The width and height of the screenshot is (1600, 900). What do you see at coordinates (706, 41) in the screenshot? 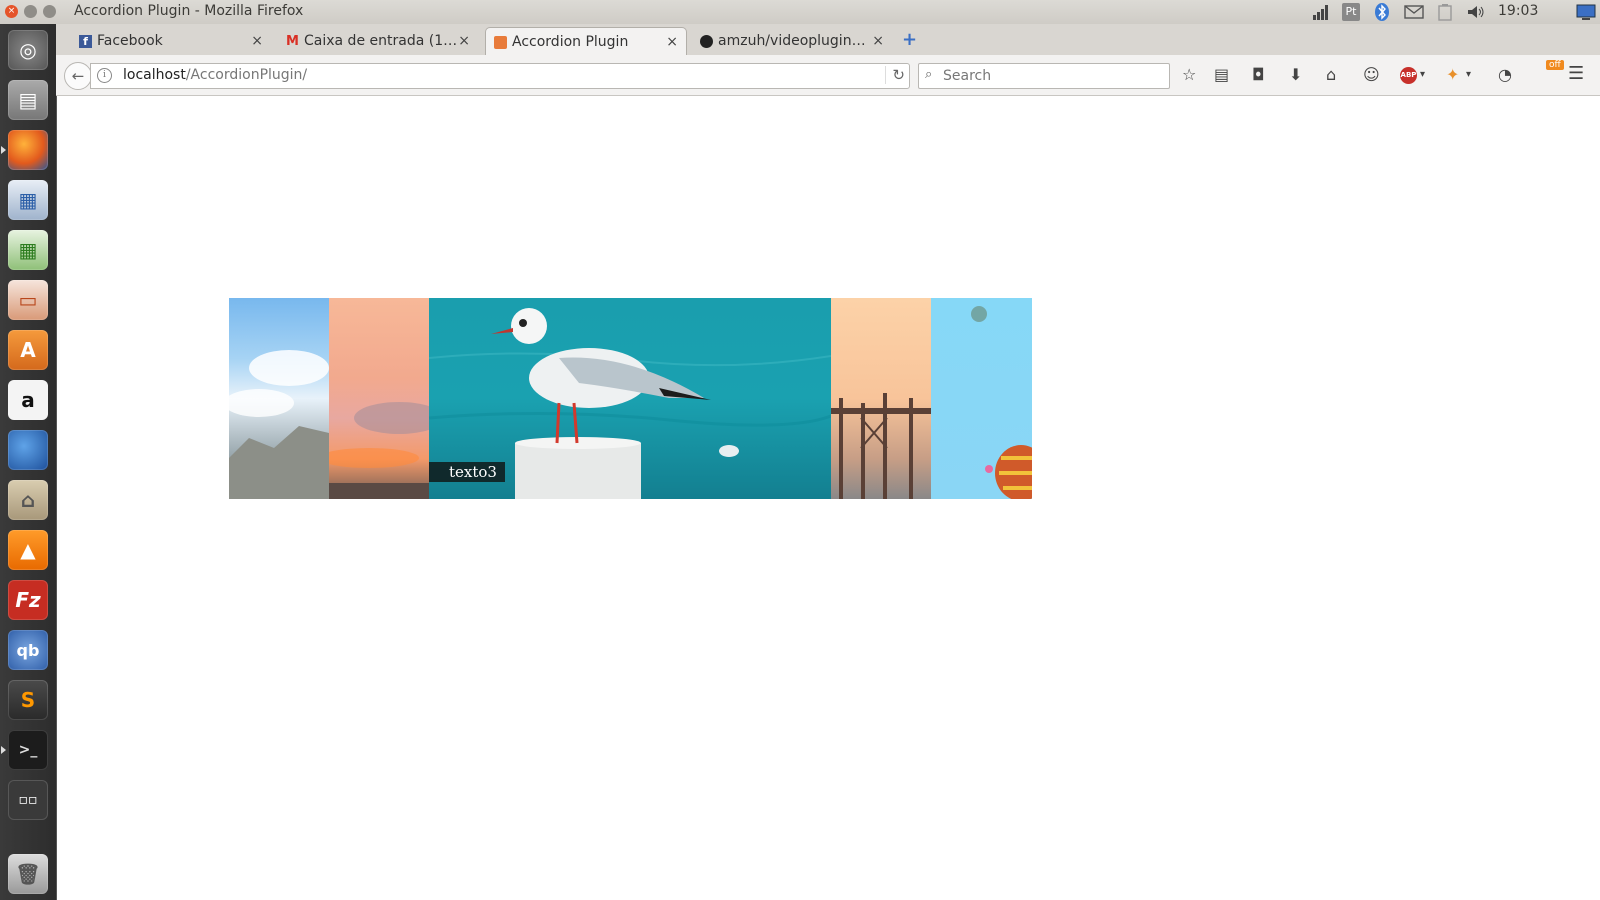
I see `github-icon` at bounding box center [706, 41].